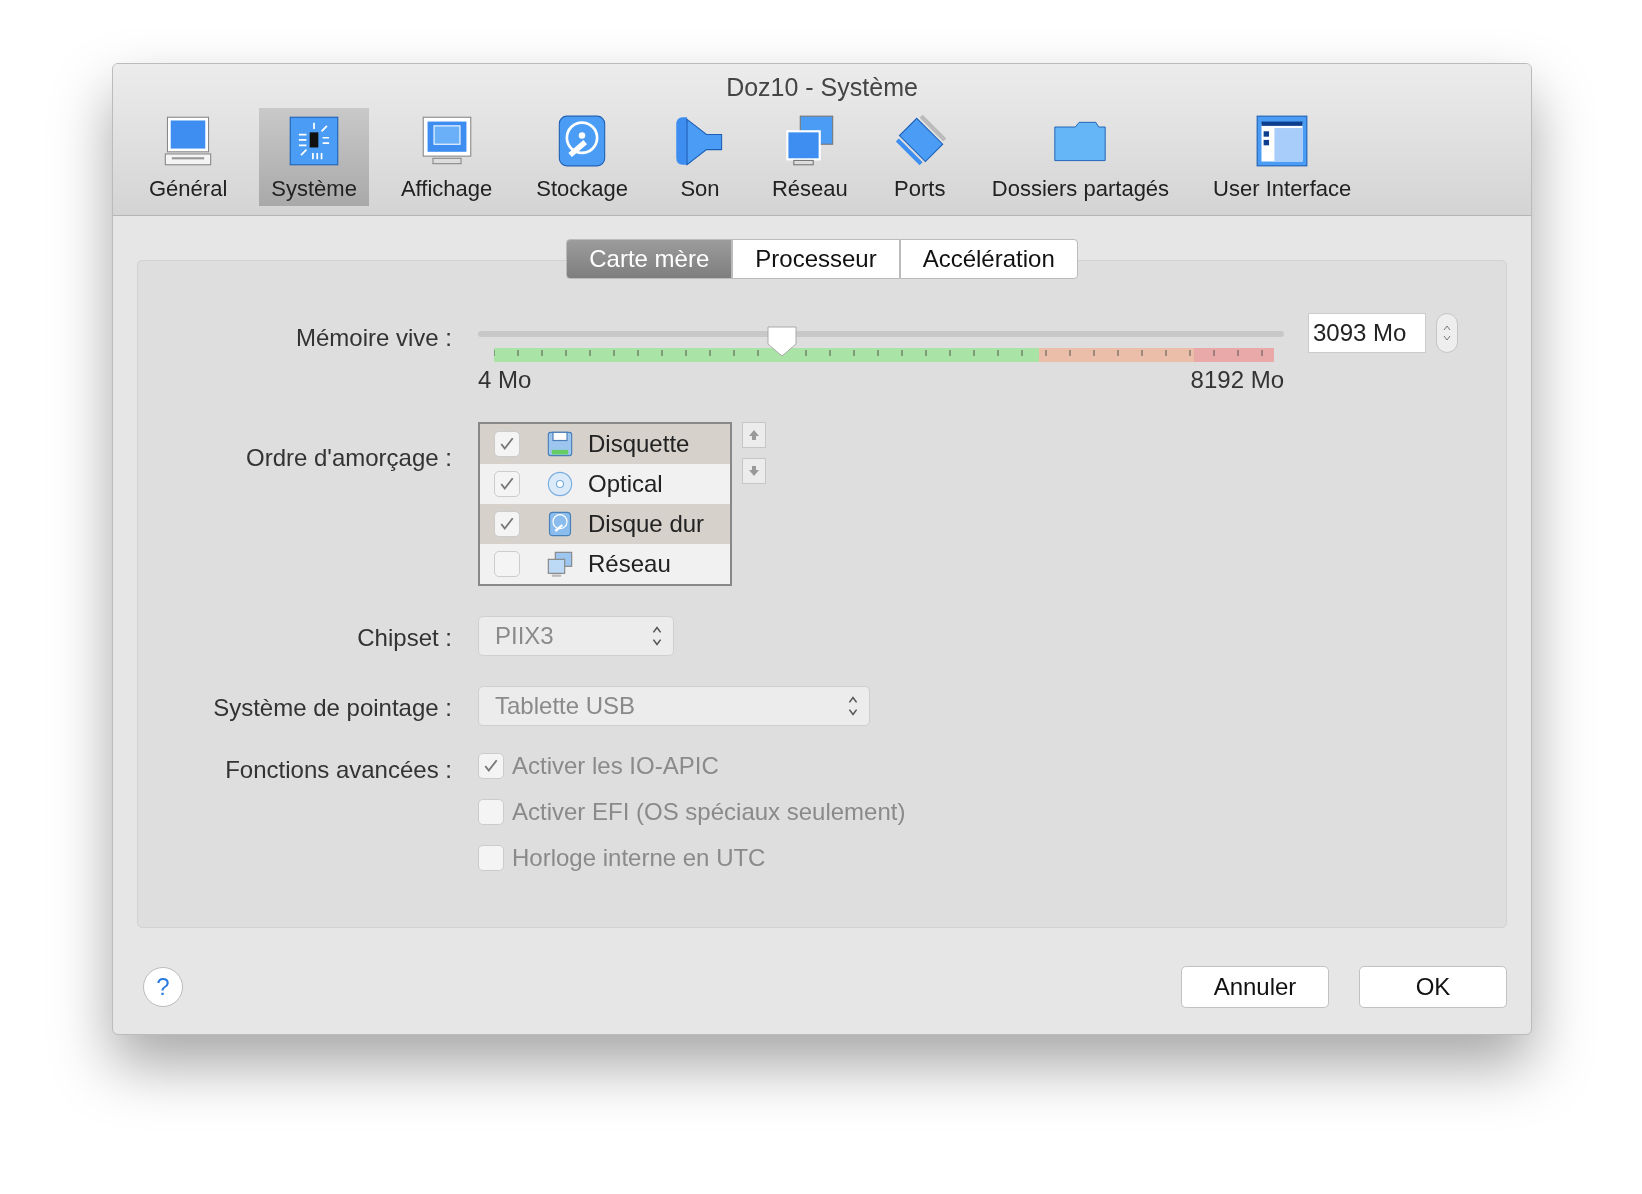 This screenshot has width=1642, height=1194. I want to click on boot-item: Optical, so click(605, 484).